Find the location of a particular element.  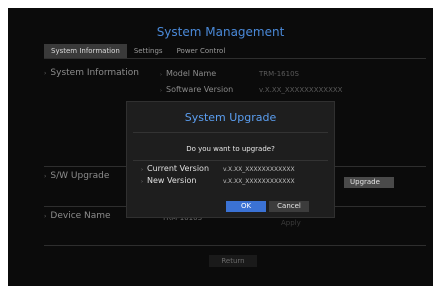

apply-button: Apply is located at coordinates (291, 223).